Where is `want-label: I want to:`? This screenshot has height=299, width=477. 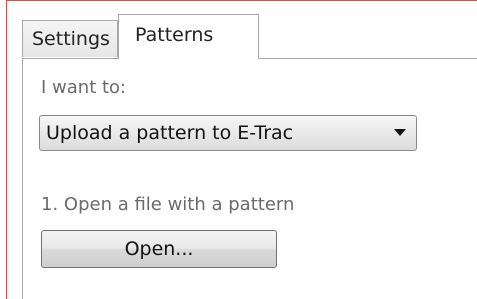 want-label: I want to: is located at coordinates (84, 87).